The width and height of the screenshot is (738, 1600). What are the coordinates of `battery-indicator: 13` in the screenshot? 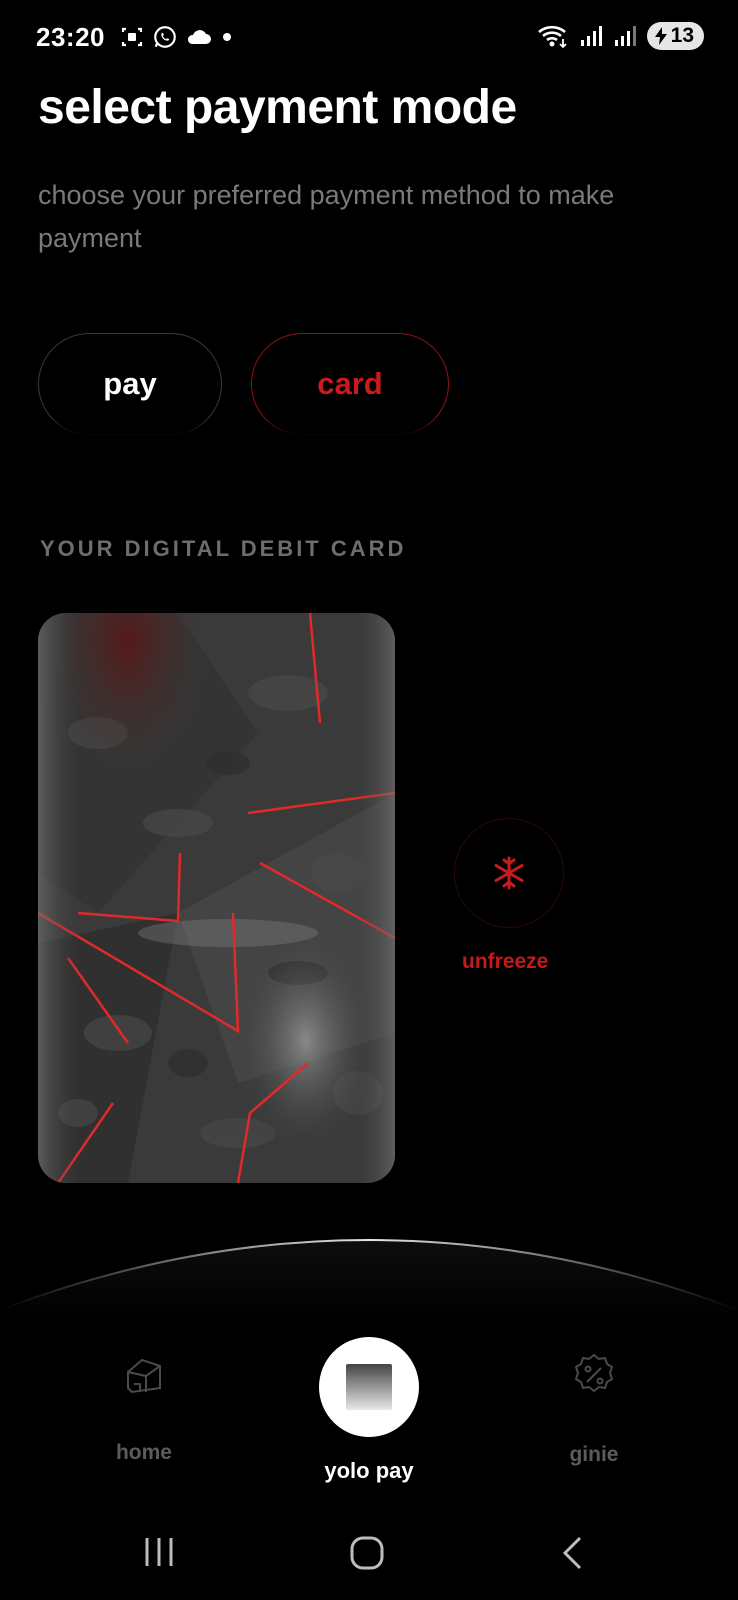 It's located at (675, 36).